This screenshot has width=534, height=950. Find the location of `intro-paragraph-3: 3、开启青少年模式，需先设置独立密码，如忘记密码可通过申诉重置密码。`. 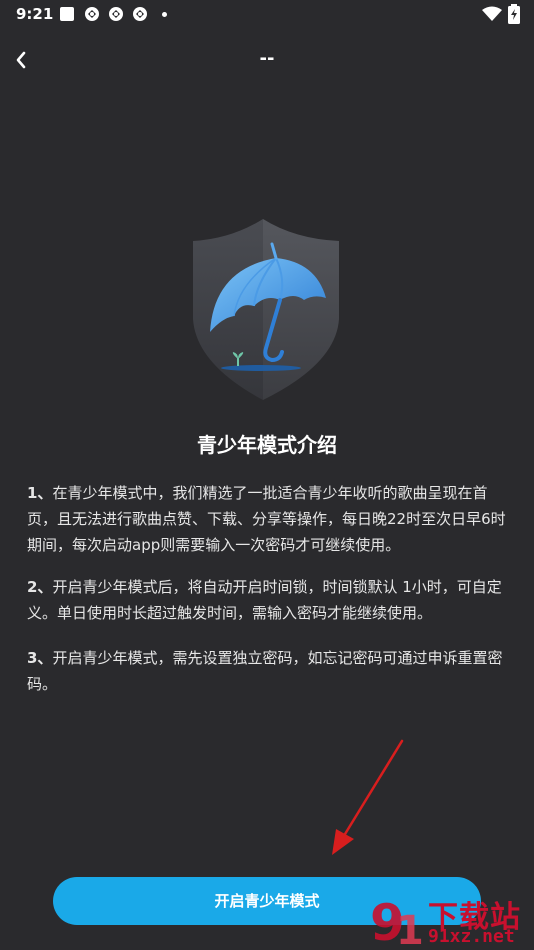

intro-paragraph-3: 3、开启青少年模式，需先设置独立密码，如忘记密码可通过申诉重置密码。 is located at coordinates (268, 671).